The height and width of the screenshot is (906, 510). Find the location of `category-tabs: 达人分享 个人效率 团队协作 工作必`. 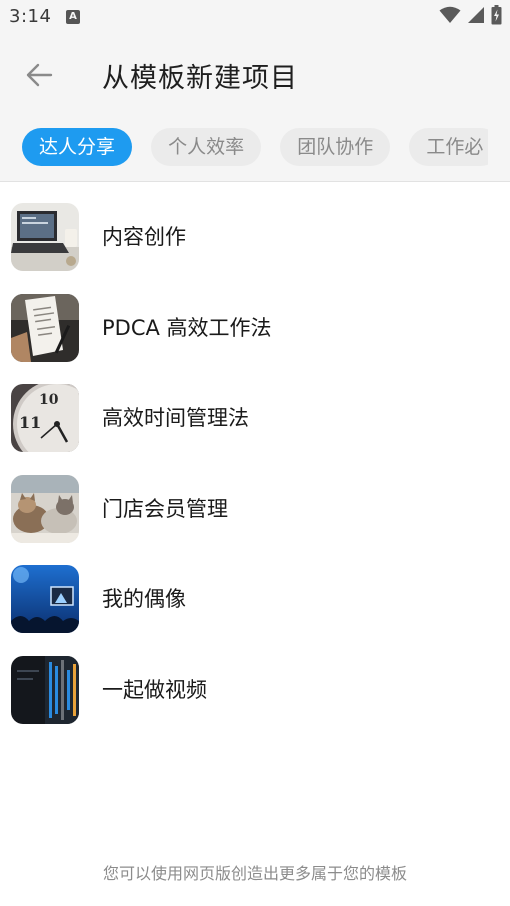

category-tabs: 达人分享 个人效率 团队协作 工作必 is located at coordinates (255, 148).